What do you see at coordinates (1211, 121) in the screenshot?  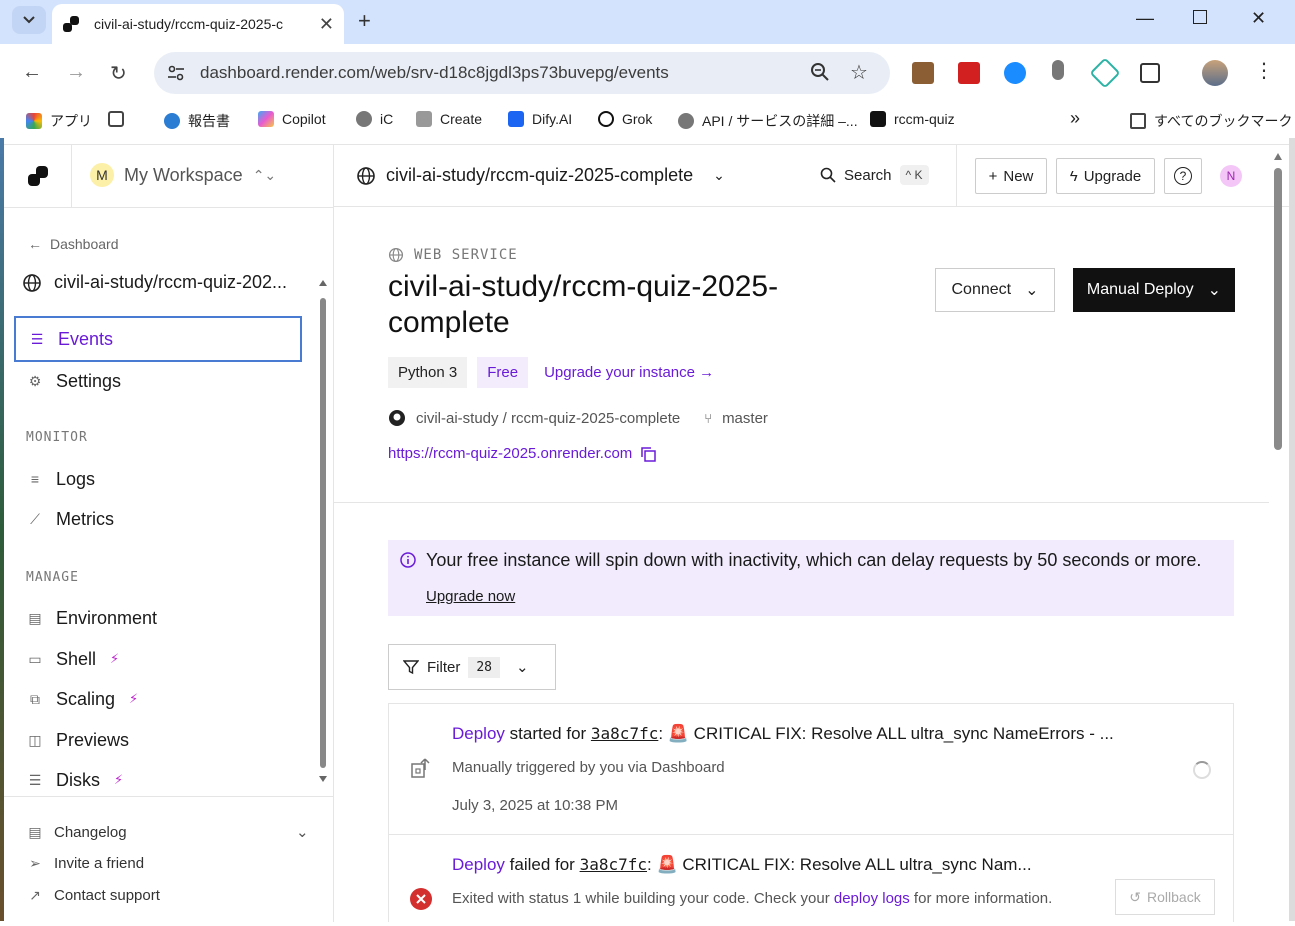 I see `all-bookmarks-folder: すべてのブックマーク` at bounding box center [1211, 121].